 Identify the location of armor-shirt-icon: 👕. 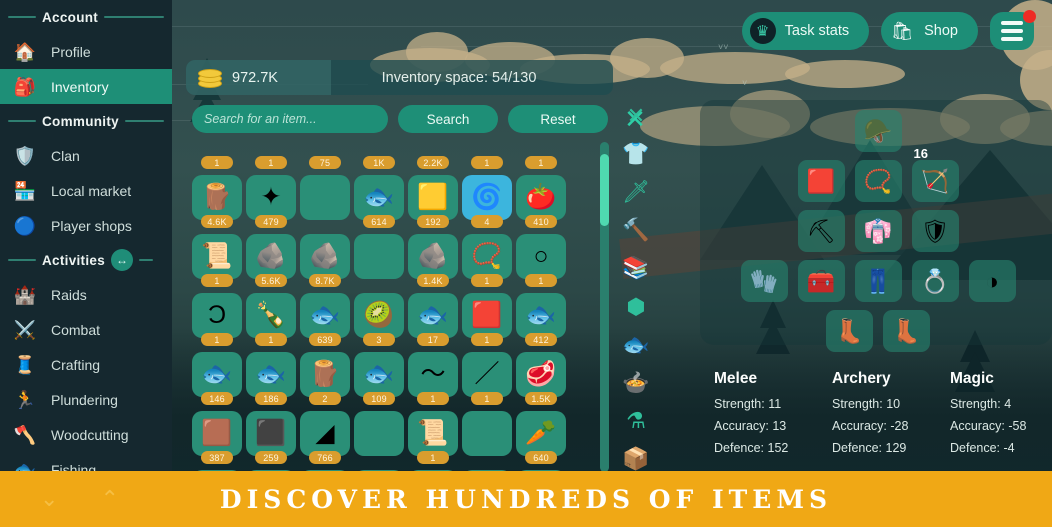
(636, 154).